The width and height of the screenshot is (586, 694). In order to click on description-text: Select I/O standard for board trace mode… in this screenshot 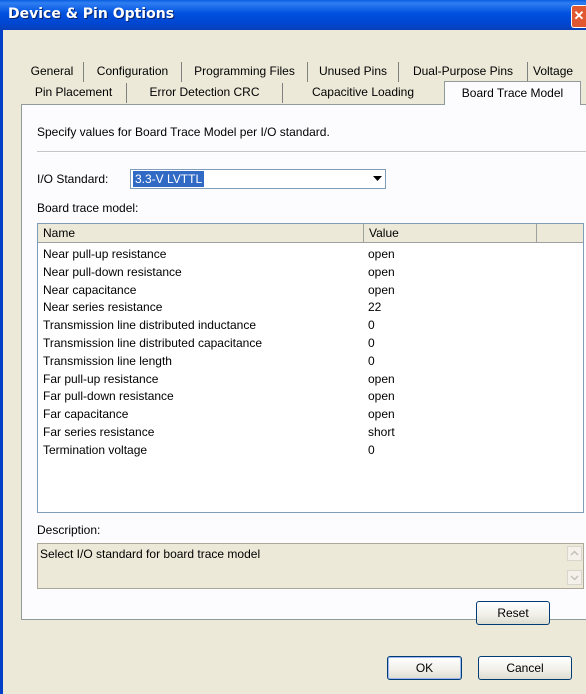, I will do `click(150, 554)`.